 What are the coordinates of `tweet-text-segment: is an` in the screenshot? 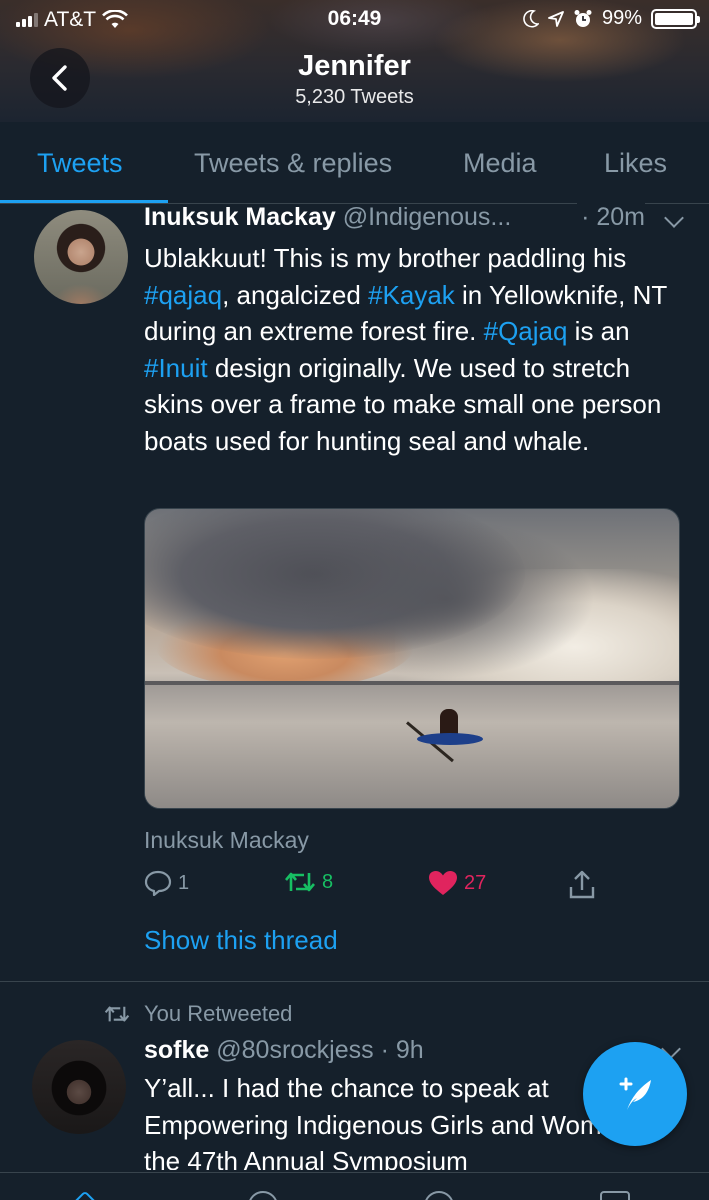 It's located at (598, 331).